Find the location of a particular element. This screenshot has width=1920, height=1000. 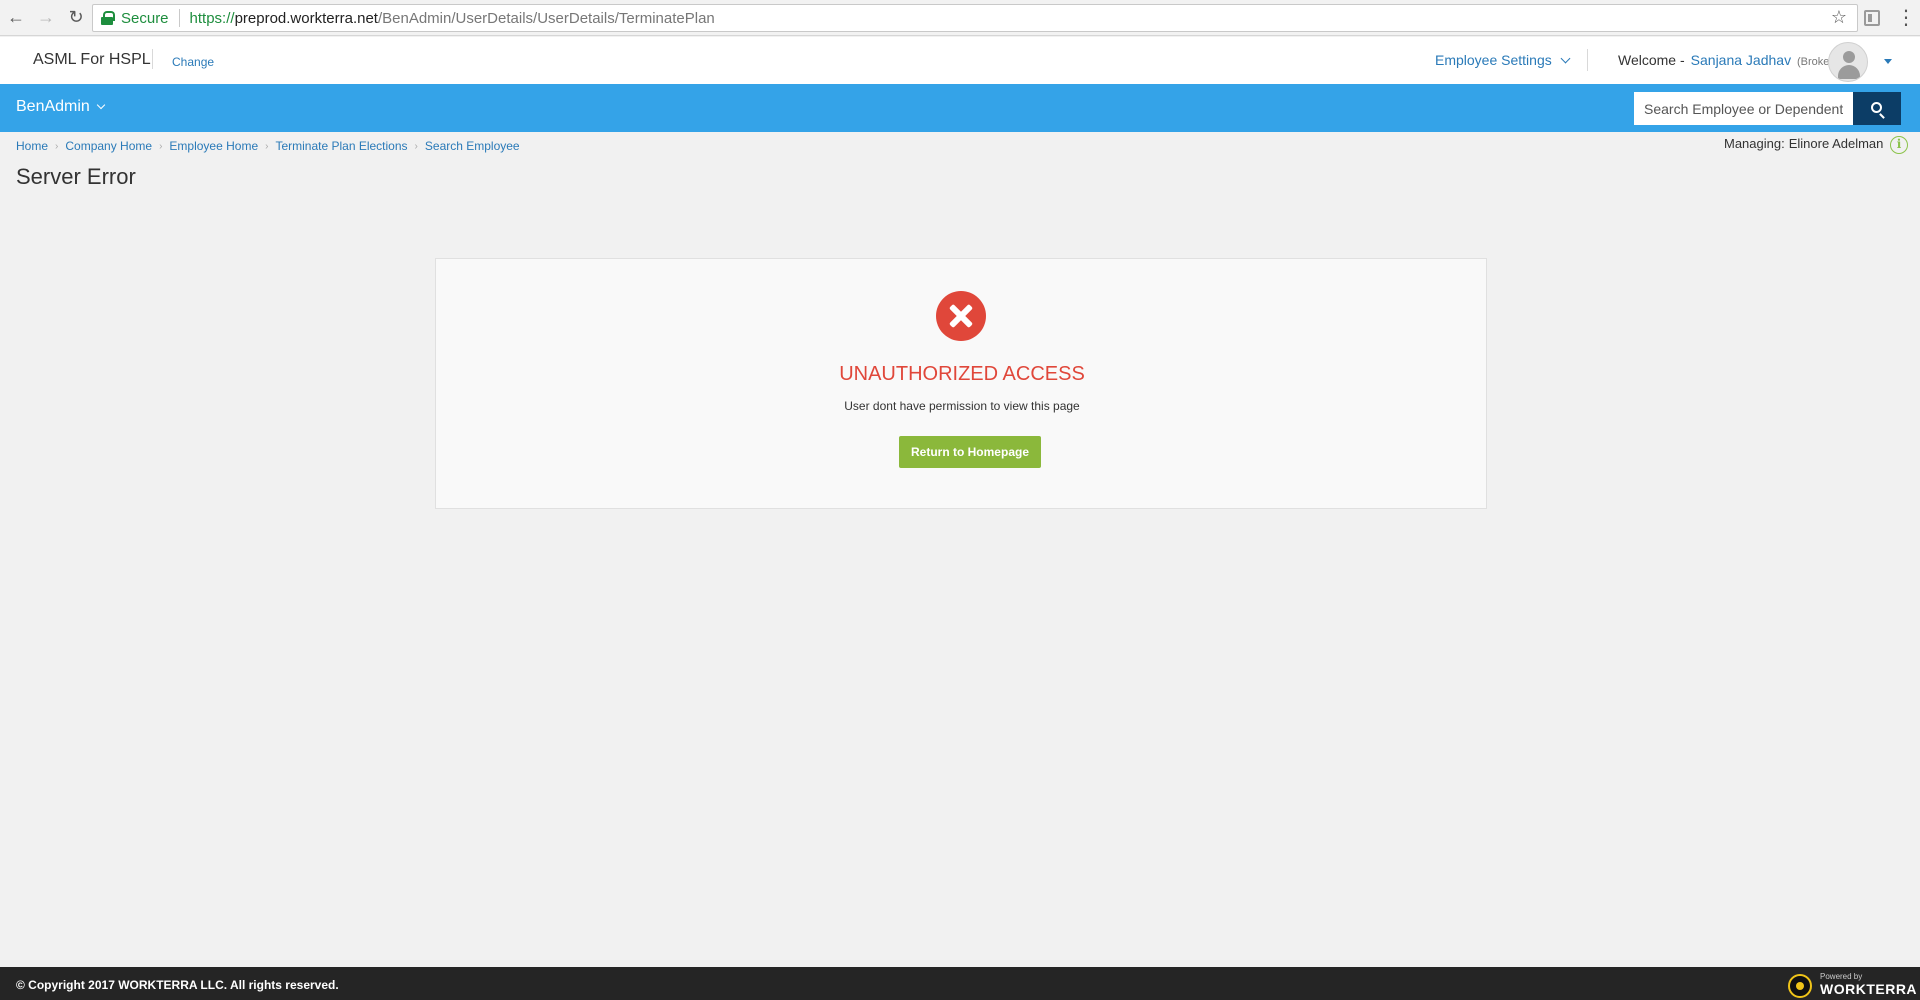

avatar is located at coordinates (1848, 62).